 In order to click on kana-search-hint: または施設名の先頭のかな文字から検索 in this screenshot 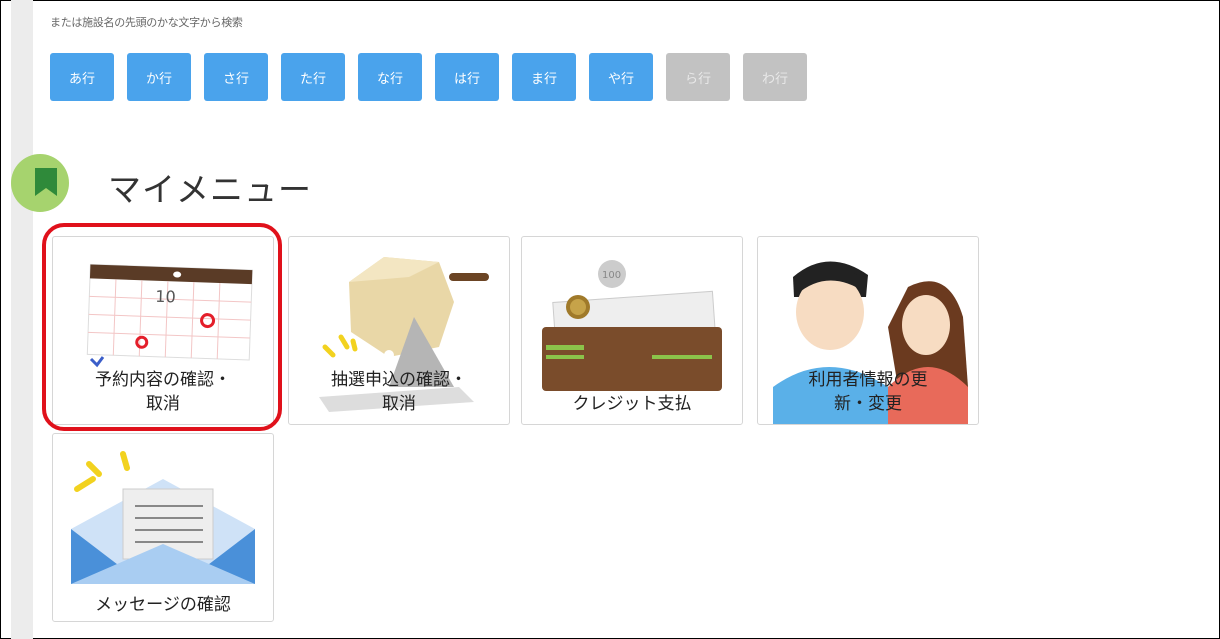, I will do `click(146, 22)`.